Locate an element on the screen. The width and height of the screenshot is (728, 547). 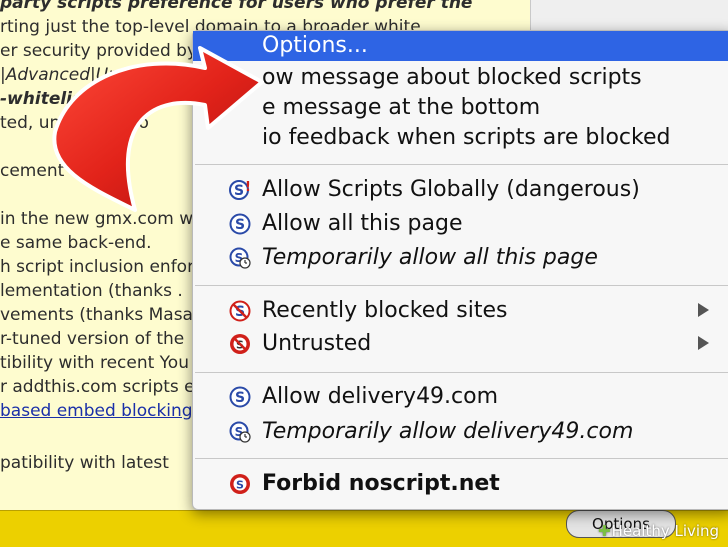
bg-text-line: r-tuned version of the is located at coordinates (92, 339).